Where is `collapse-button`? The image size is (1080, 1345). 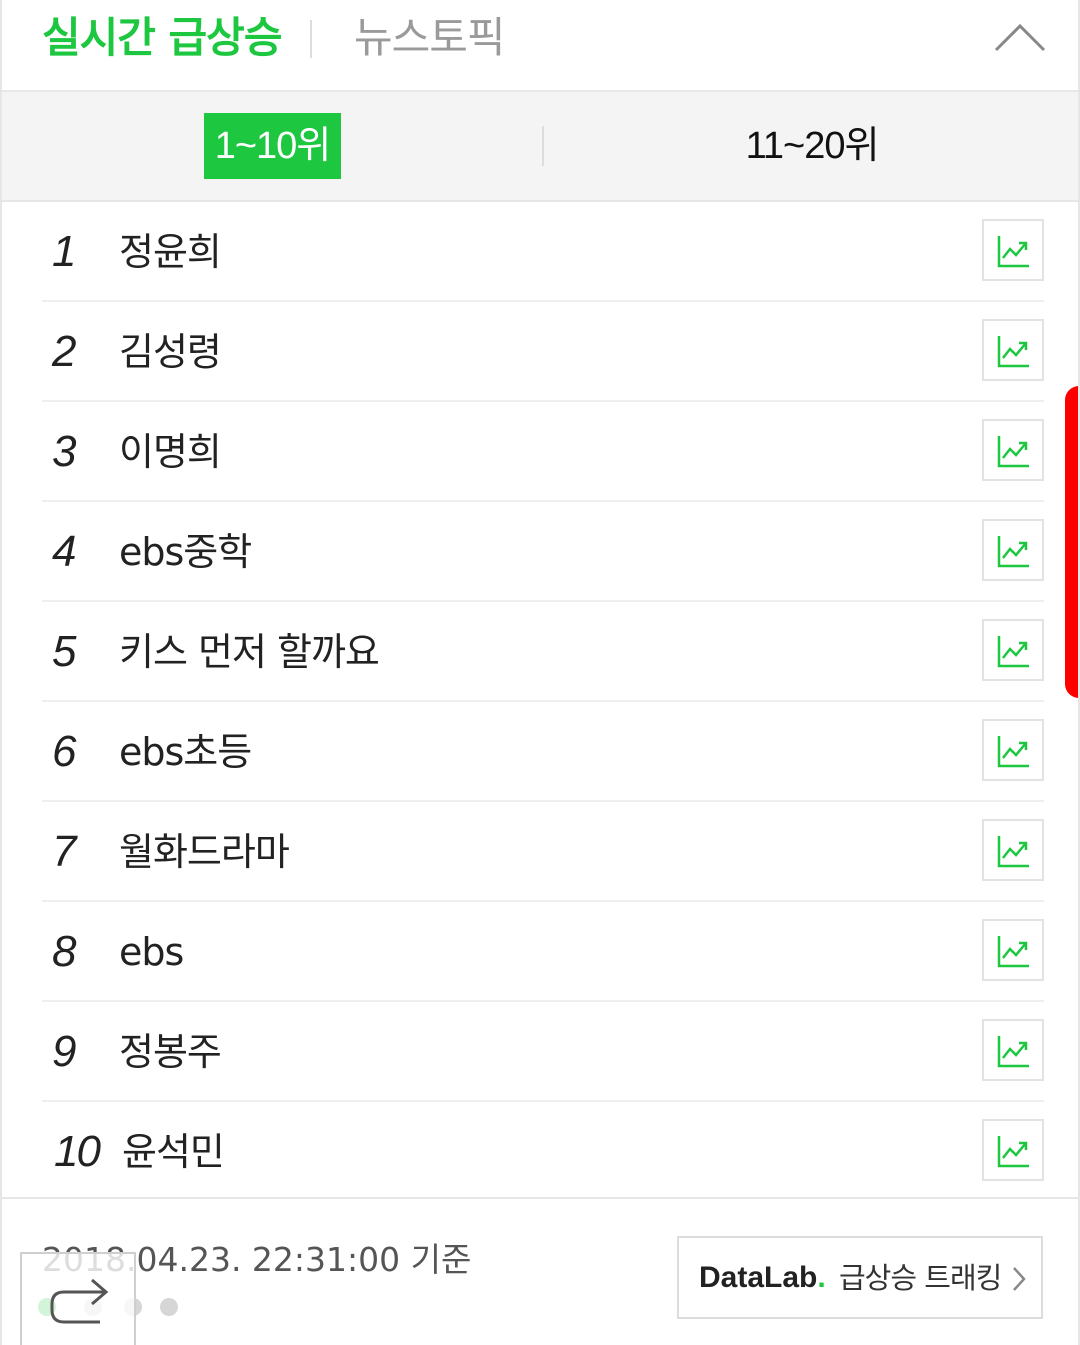 collapse-button is located at coordinates (1020, 39).